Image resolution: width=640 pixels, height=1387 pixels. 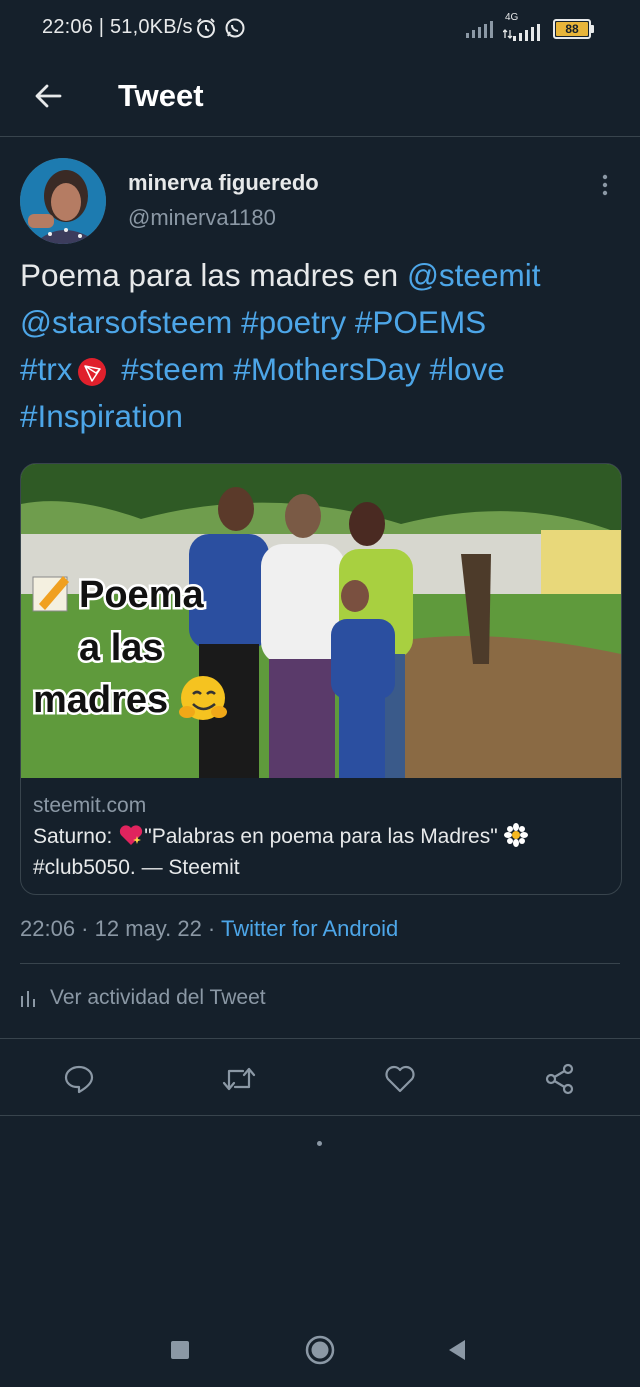 I want to click on more-vertical-icon, so click(x=605, y=185).